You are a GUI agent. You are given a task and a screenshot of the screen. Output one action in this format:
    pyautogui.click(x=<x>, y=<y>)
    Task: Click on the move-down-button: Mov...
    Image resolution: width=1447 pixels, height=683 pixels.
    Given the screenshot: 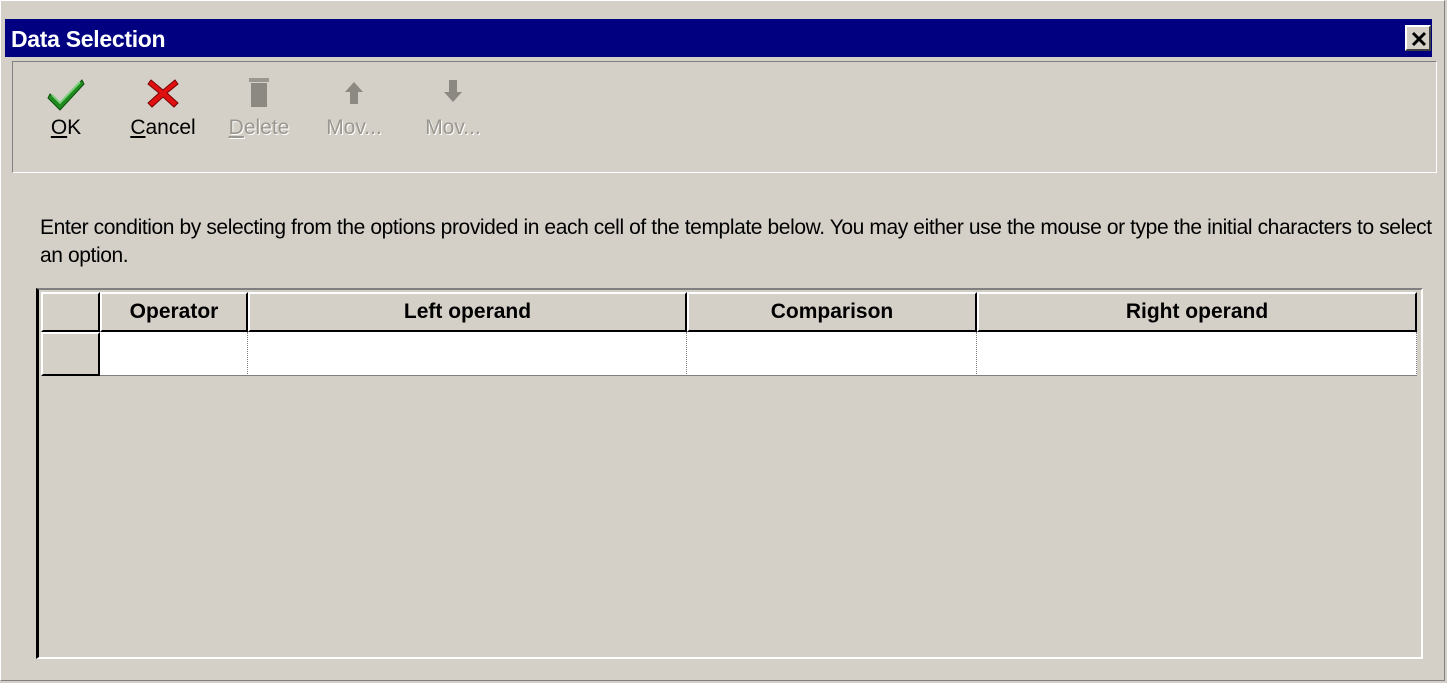 What is the action you would take?
    pyautogui.click(x=453, y=111)
    